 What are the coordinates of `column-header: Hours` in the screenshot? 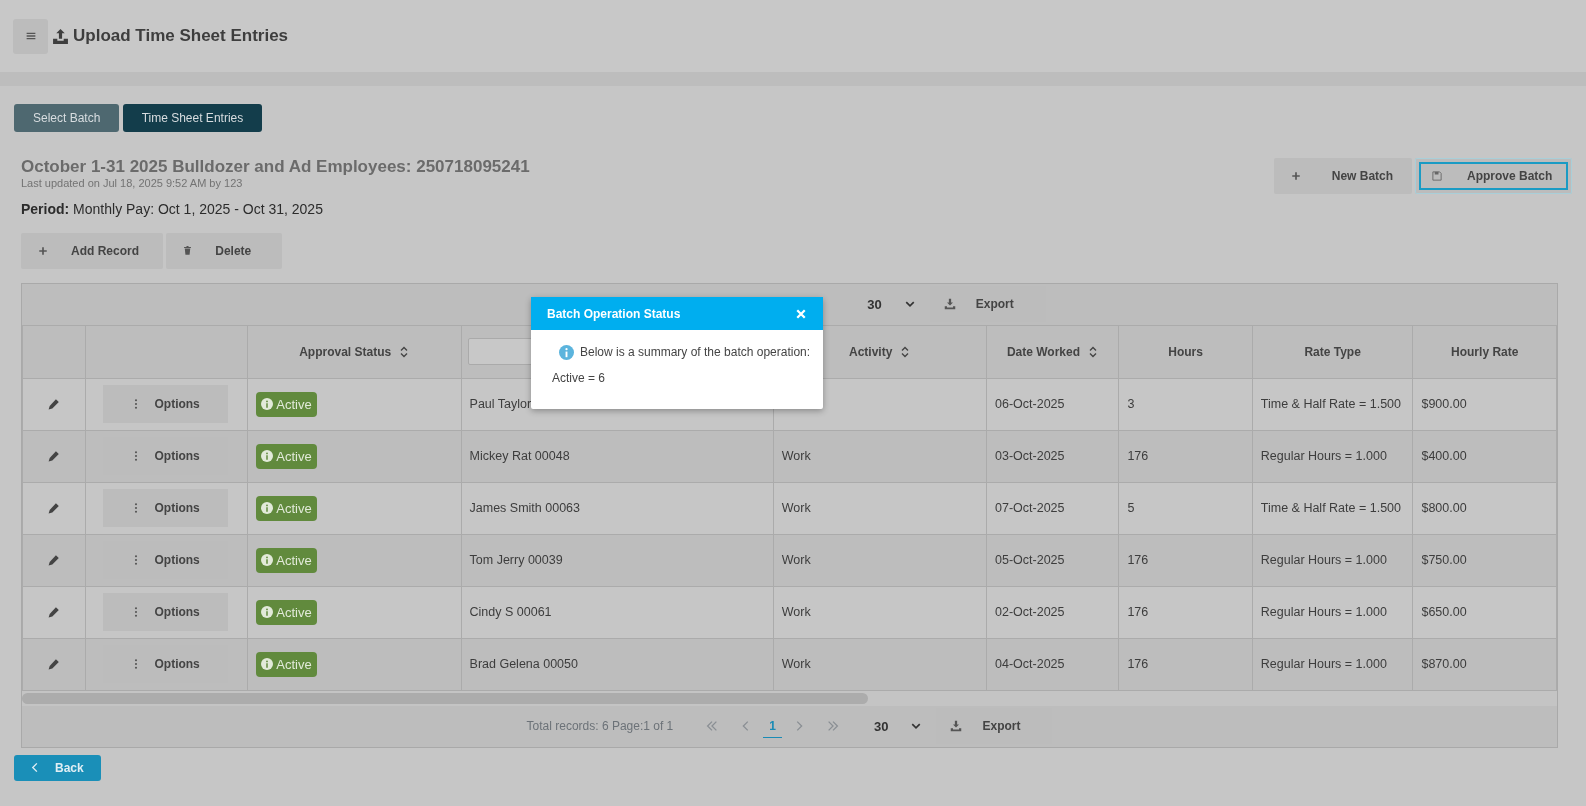 It's located at (1185, 351).